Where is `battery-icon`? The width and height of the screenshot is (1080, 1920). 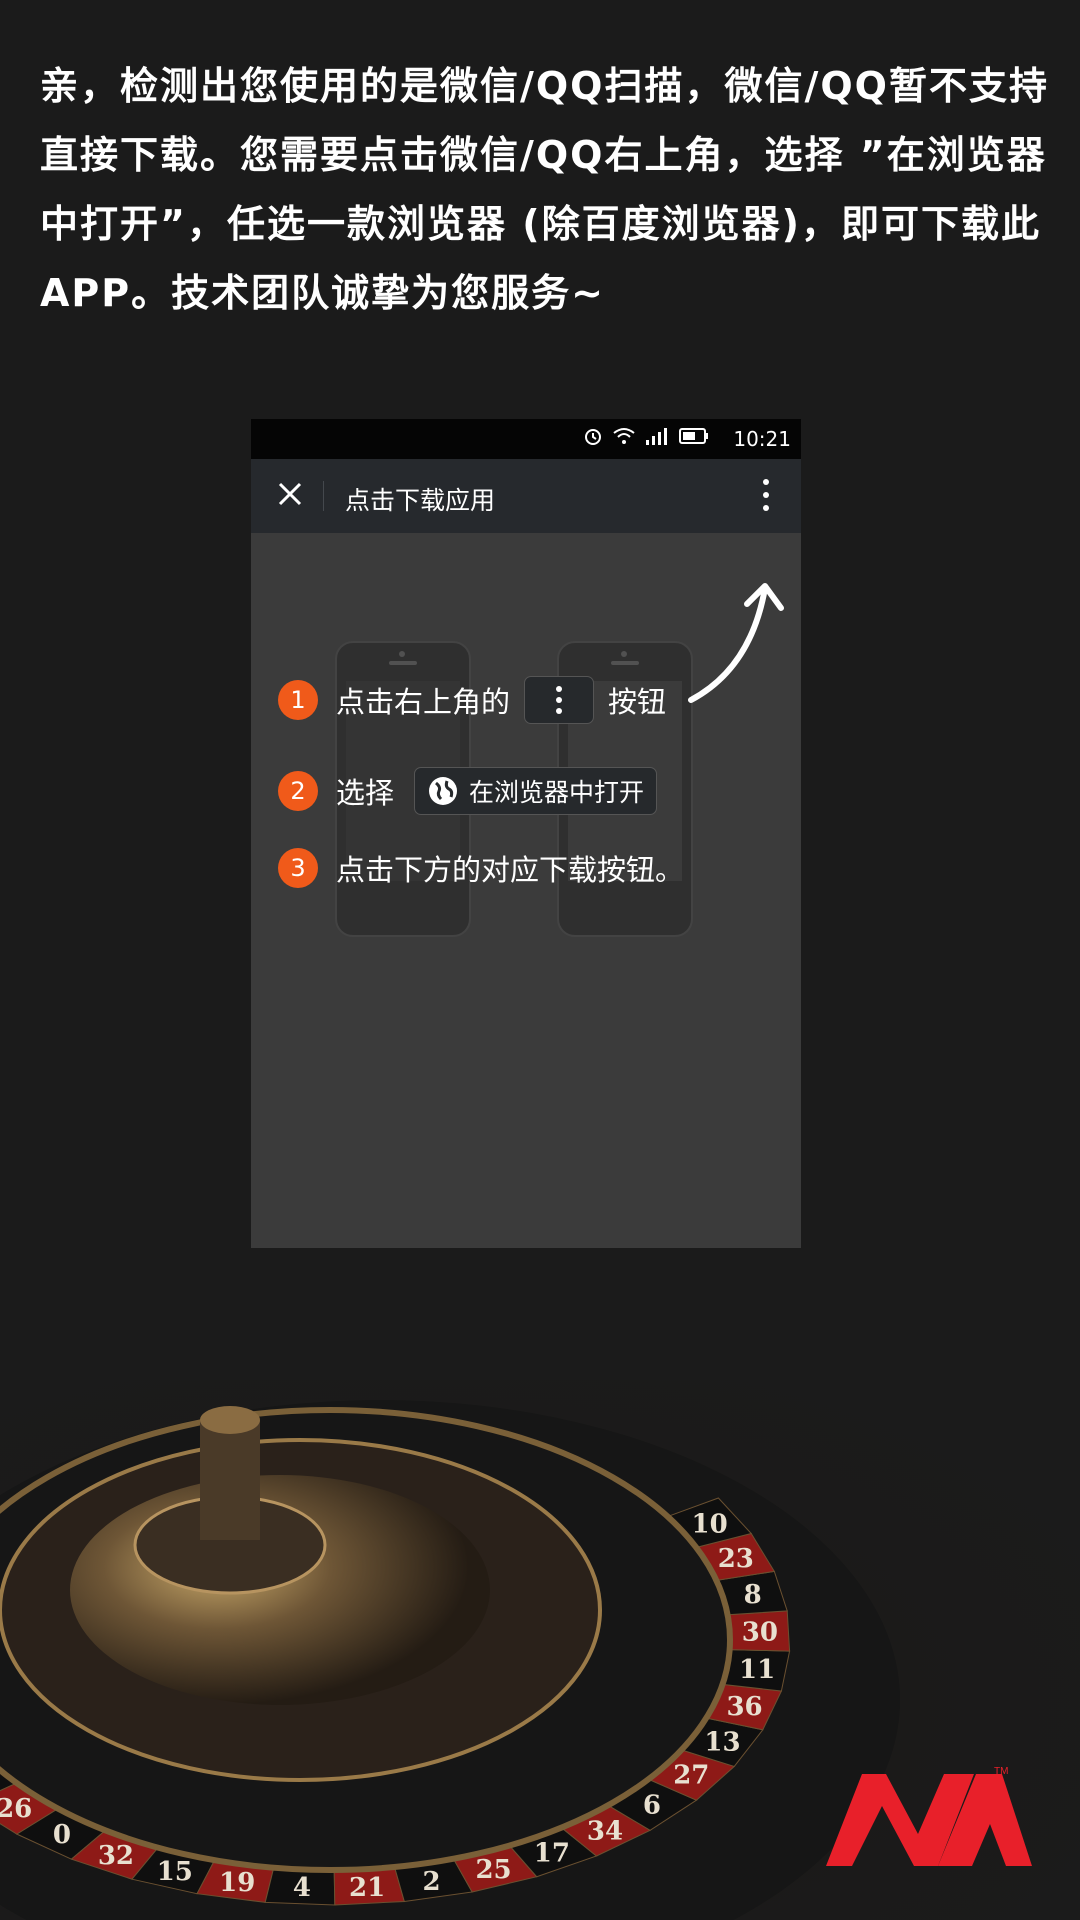
battery-icon is located at coordinates (693, 436).